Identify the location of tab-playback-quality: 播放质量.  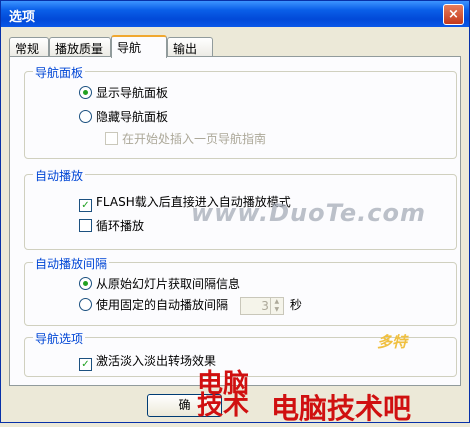
(80, 46).